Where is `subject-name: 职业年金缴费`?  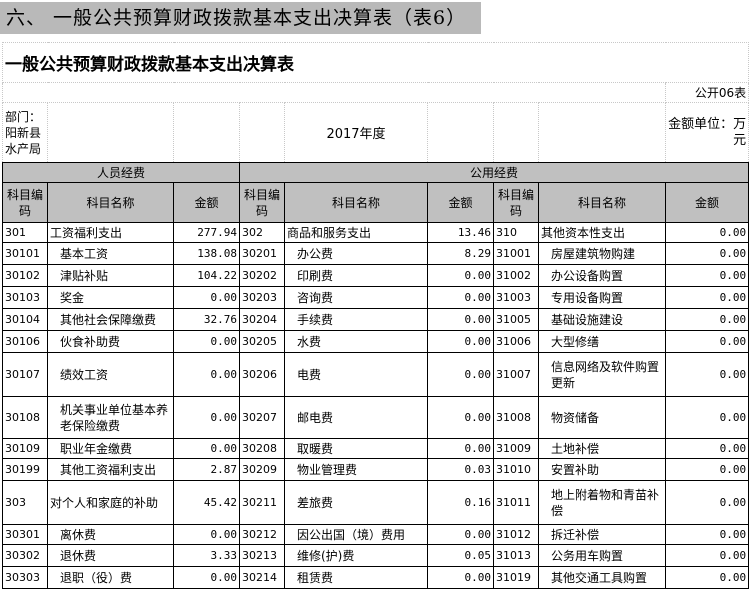
subject-name: 职业年金缴费 is located at coordinates (110, 448).